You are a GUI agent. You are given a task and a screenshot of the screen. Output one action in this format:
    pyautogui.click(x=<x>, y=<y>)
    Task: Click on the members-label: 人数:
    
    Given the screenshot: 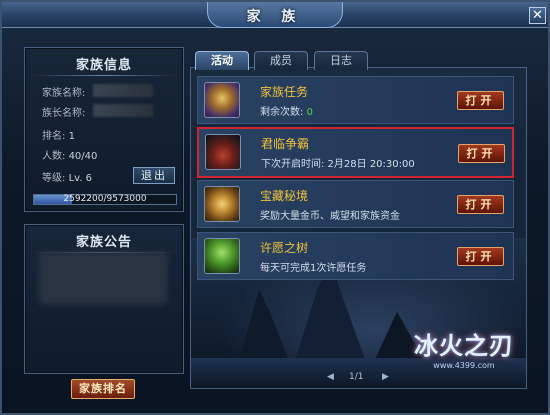 What is the action you would take?
    pyautogui.click(x=54, y=156)
    